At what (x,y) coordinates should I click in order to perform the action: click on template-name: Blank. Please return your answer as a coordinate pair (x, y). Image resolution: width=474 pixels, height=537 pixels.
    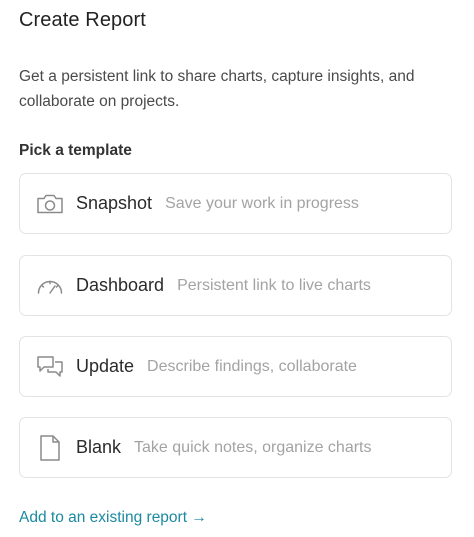
    Looking at the image, I should click on (99, 447).